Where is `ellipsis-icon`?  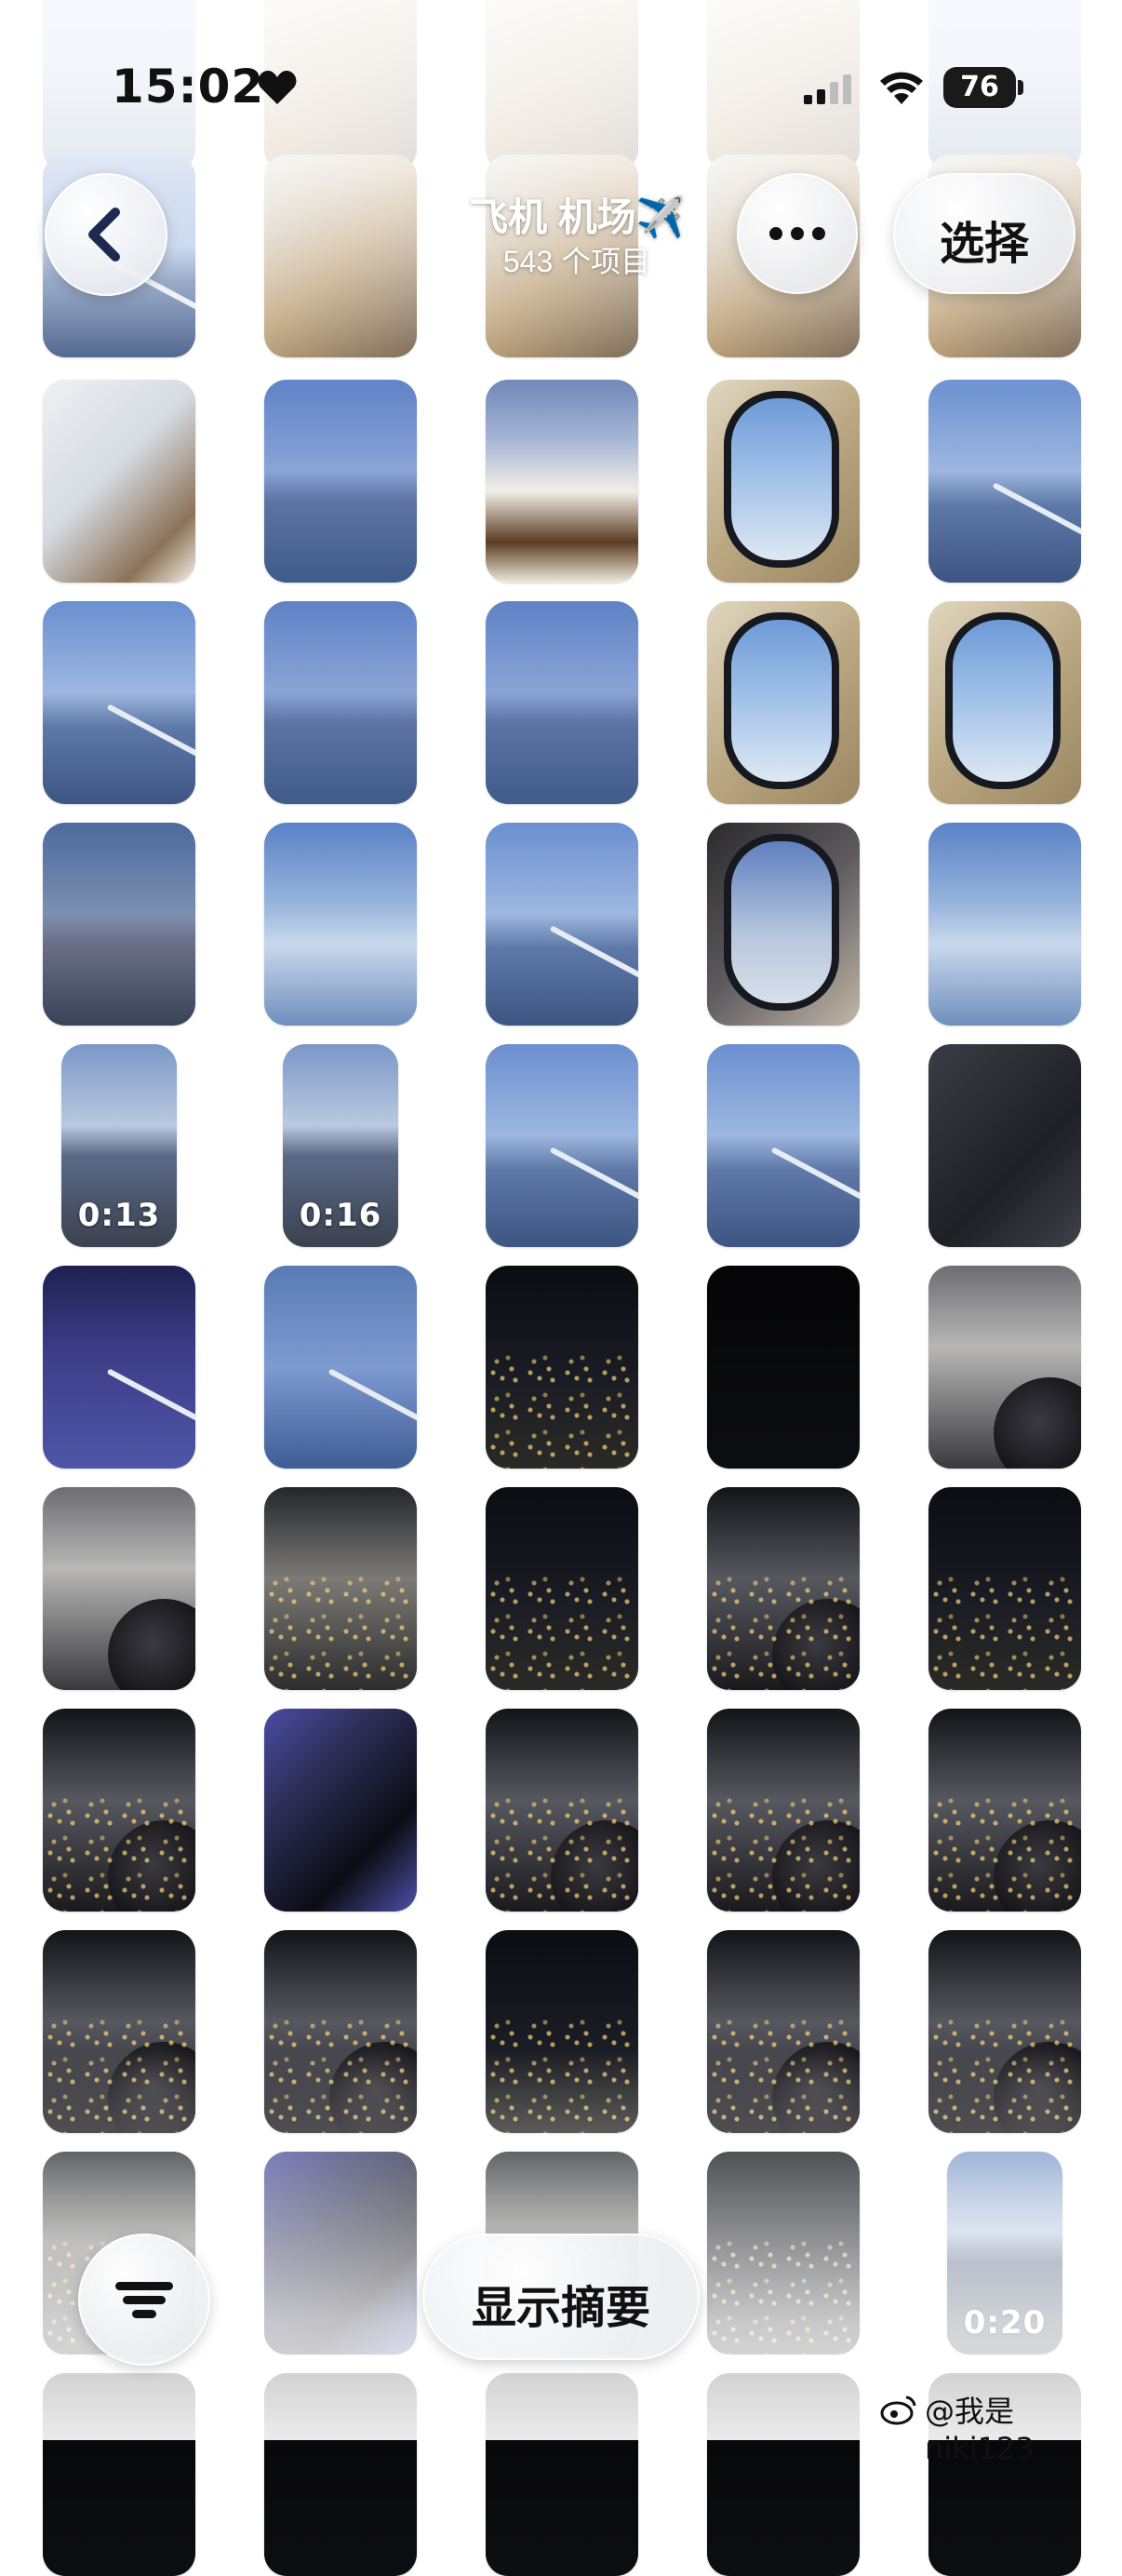
ellipsis-icon is located at coordinates (797, 233).